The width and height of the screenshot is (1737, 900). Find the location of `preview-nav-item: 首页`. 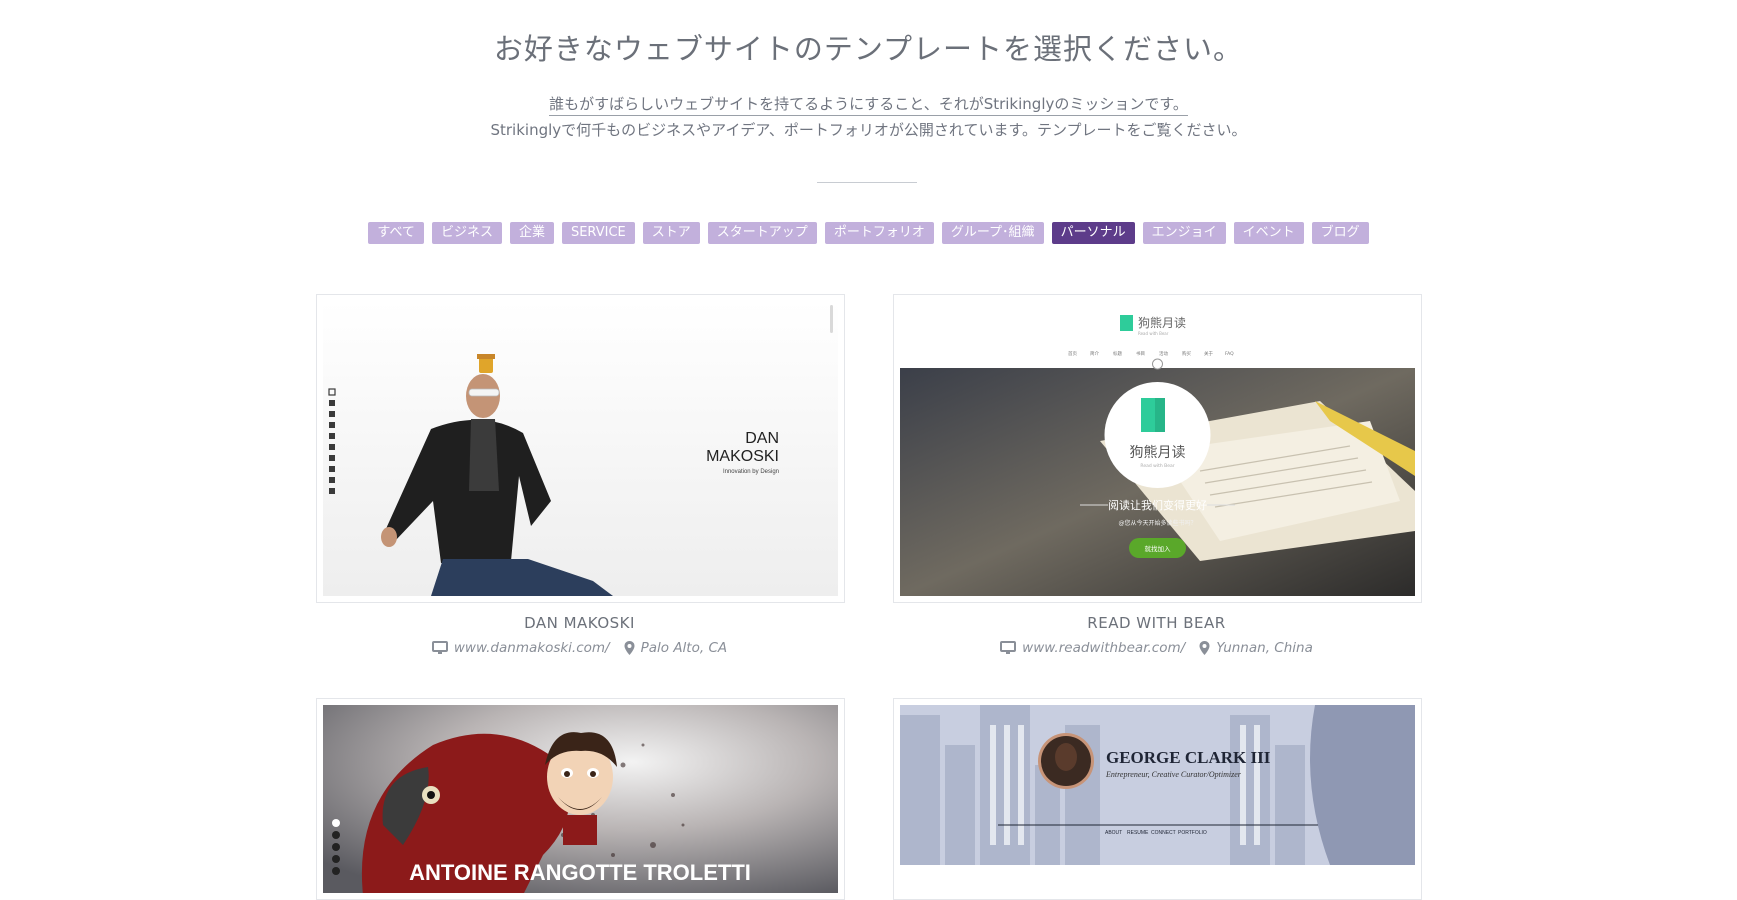

preview-nav-item: 首页 is located at coordinates (1072, 353).